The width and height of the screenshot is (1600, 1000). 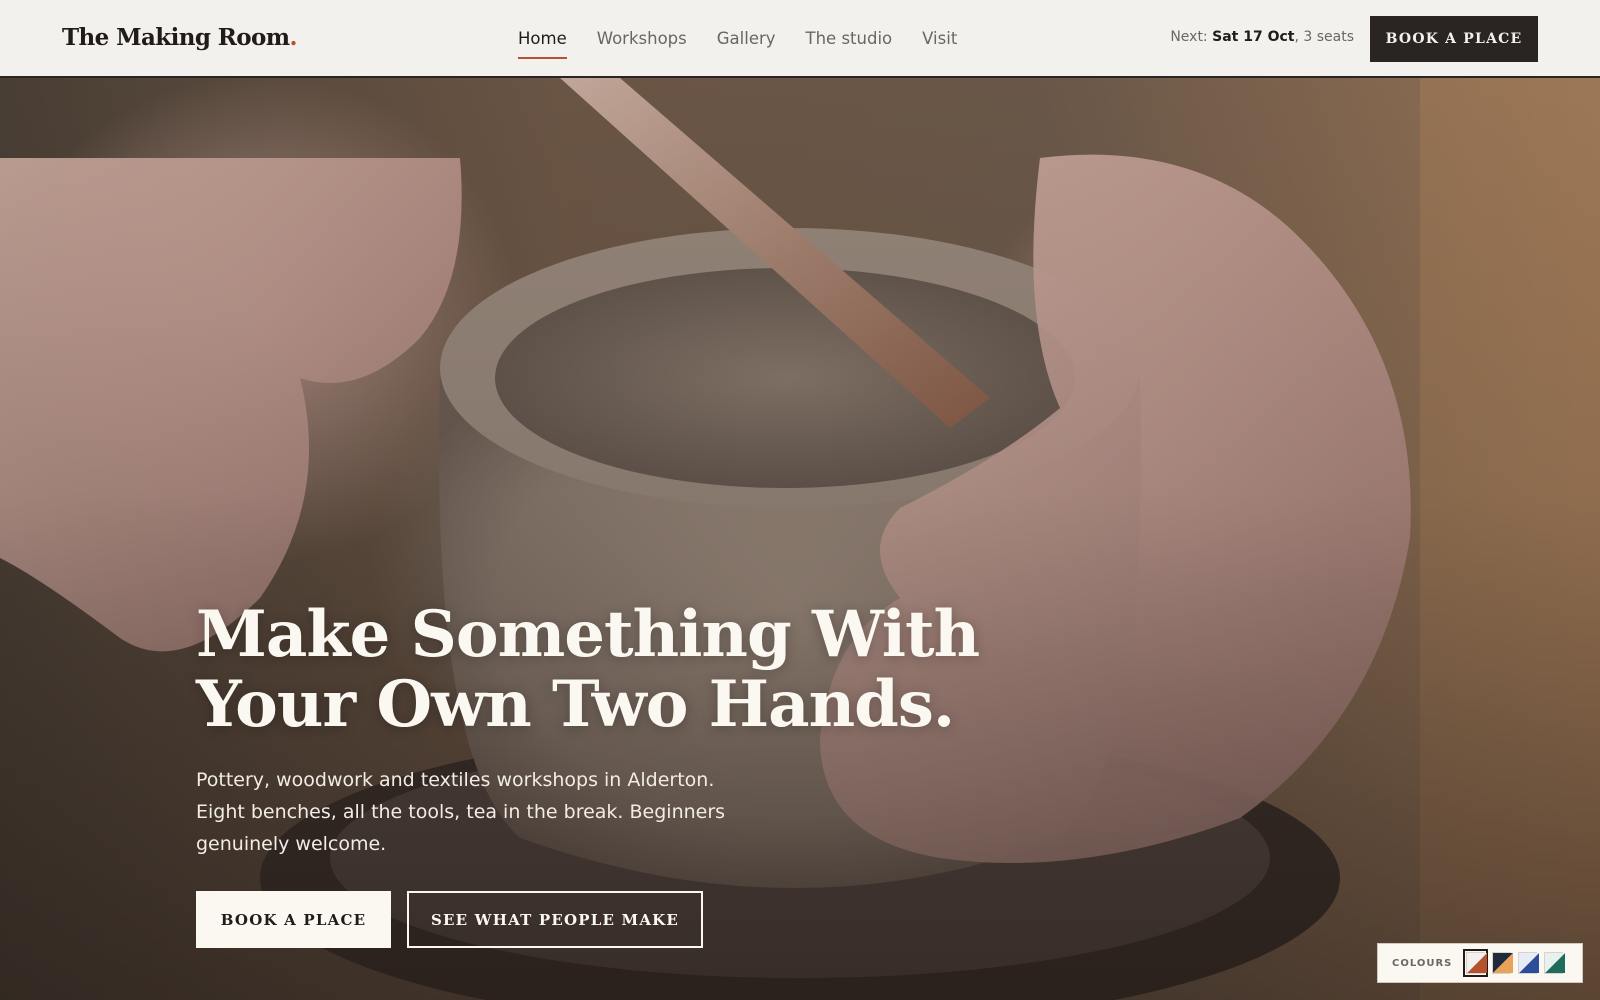 I want to click on hero-title: Make Something With Your Own Two Hands., so click(x=646, y=670).